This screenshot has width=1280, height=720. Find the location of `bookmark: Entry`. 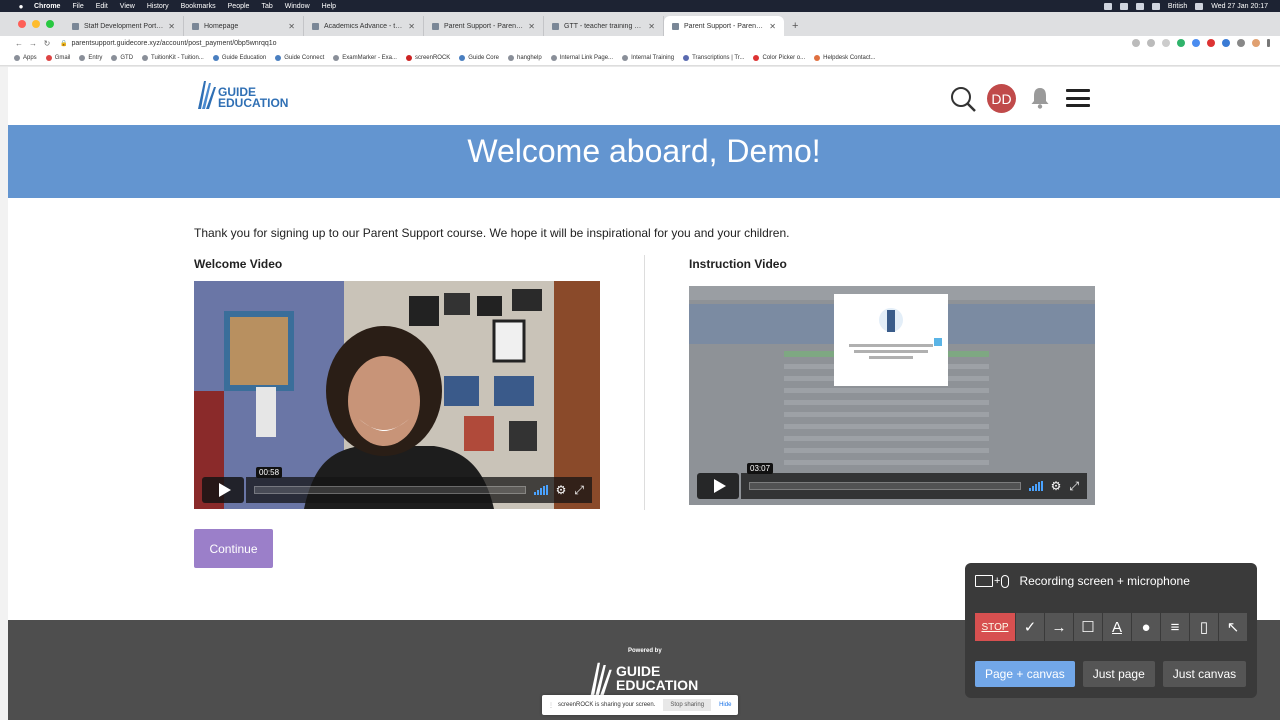

bookmark: Entry is located at coordinates (90, 57).